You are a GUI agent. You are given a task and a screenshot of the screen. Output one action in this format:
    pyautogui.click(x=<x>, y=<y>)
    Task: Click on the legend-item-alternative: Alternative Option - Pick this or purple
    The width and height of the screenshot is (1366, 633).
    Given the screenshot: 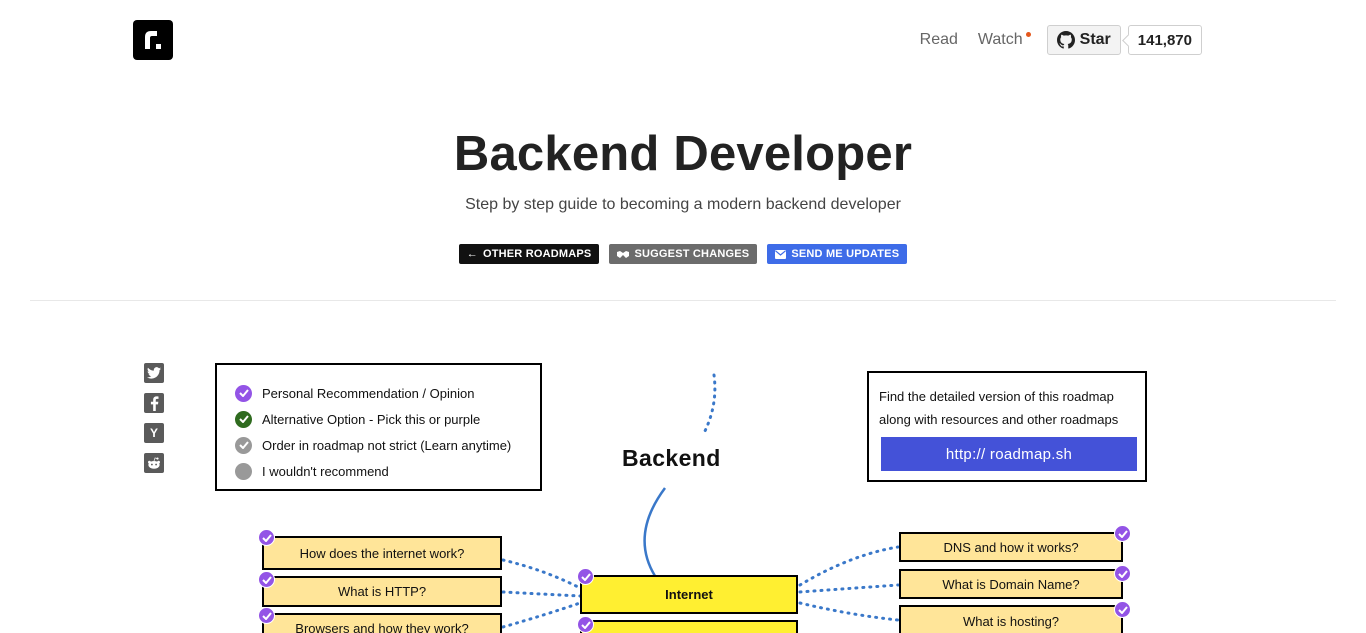 What is the action you would take?
    pyautogui.click(x=387, y=419)
    